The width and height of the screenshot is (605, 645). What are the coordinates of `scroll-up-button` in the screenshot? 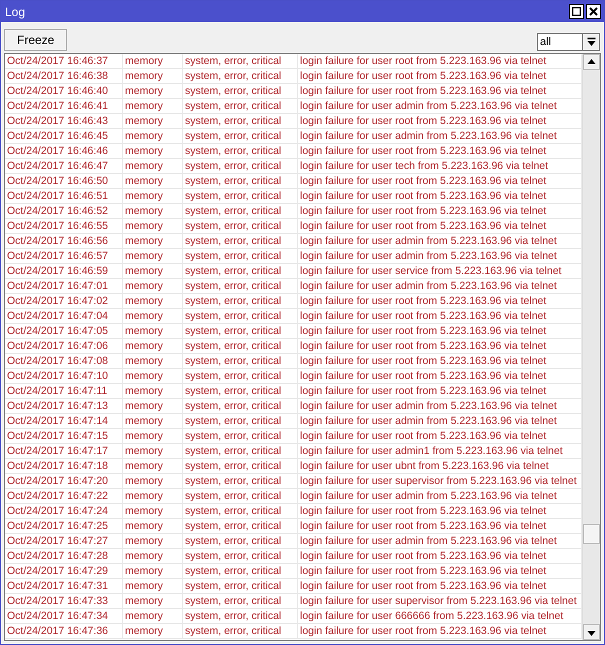 It's located at (591, 62).